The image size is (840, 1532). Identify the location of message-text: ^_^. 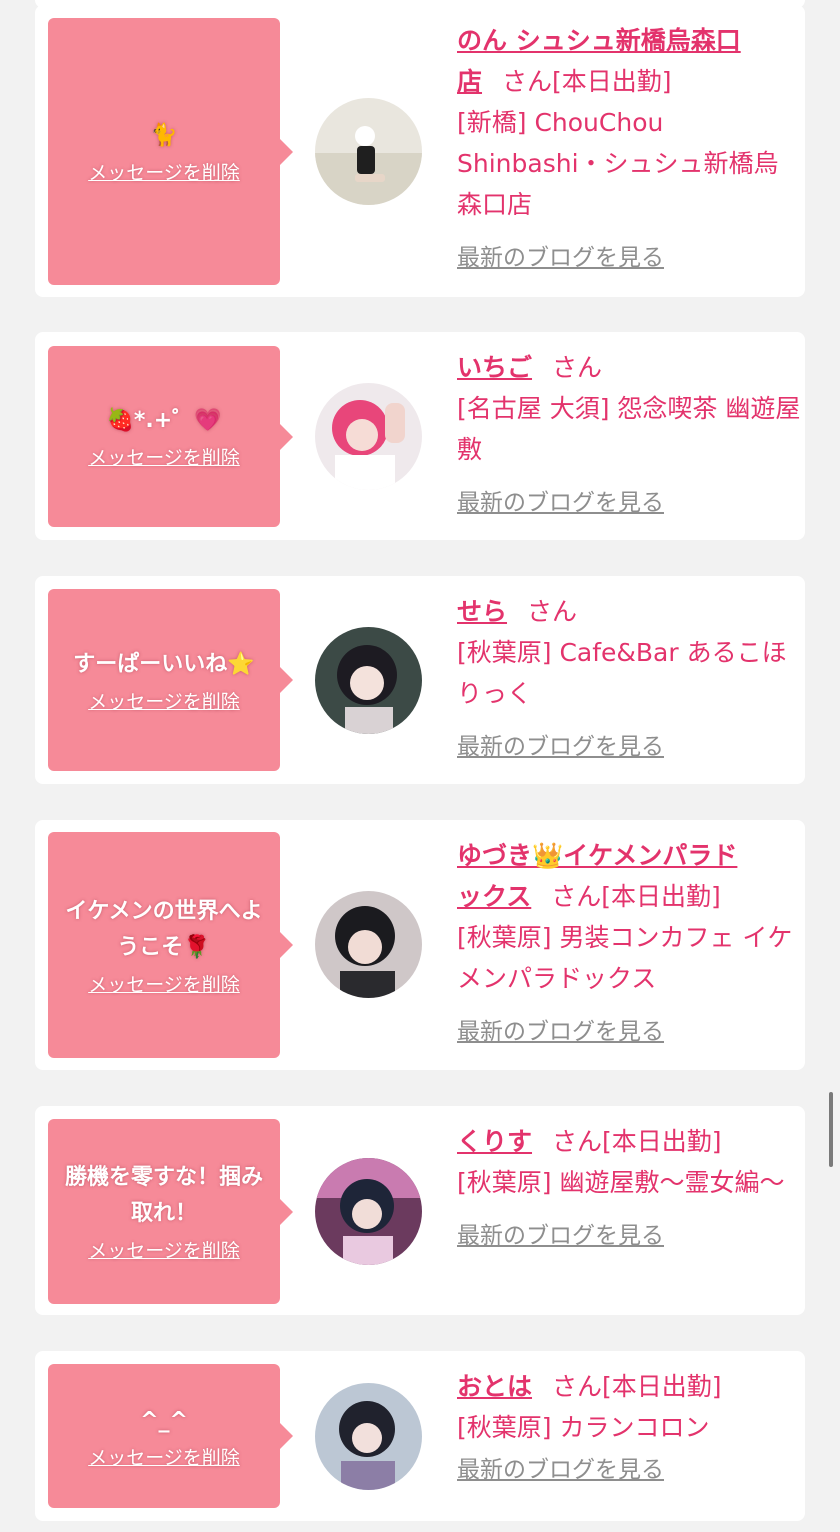
(164, 1420).